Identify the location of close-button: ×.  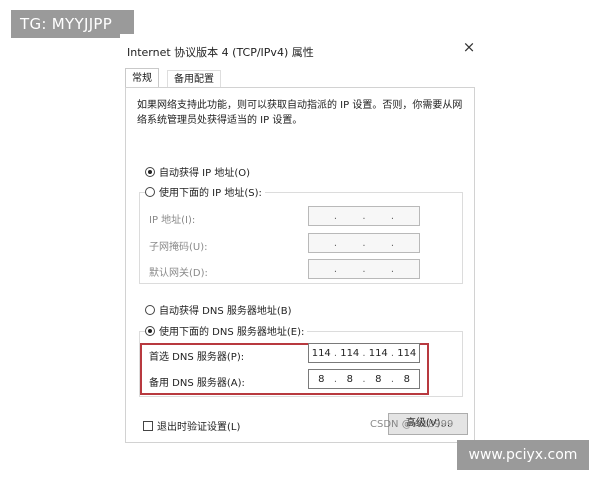
(469, 47).